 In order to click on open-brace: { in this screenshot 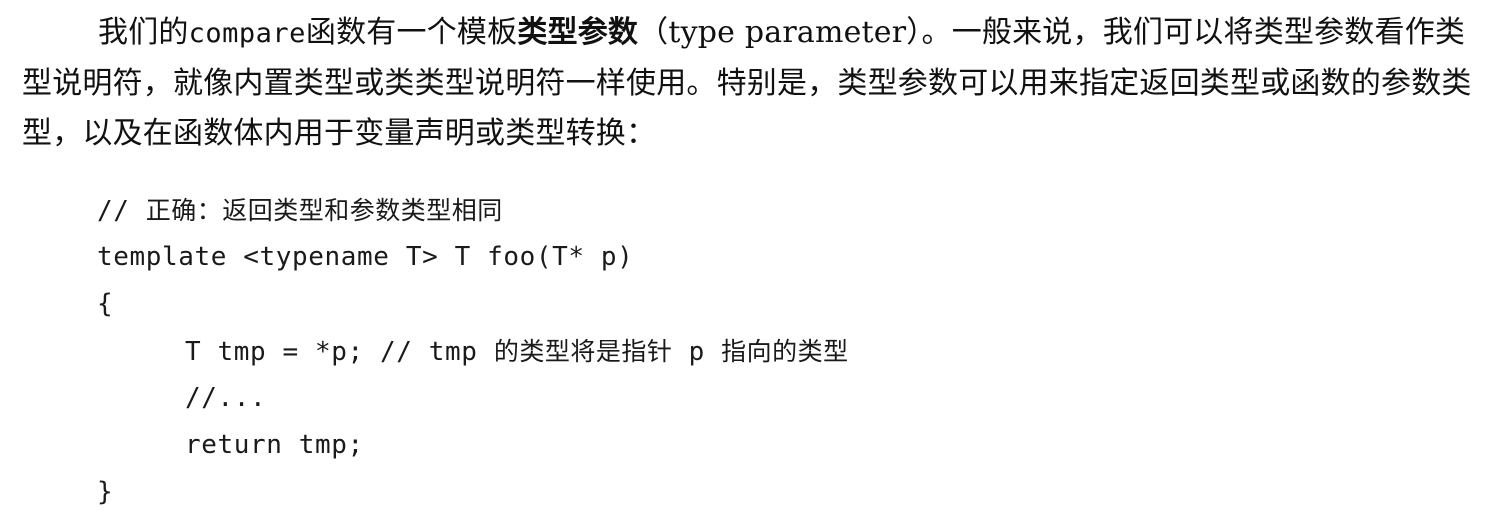, I will do `click(105, 304)`.